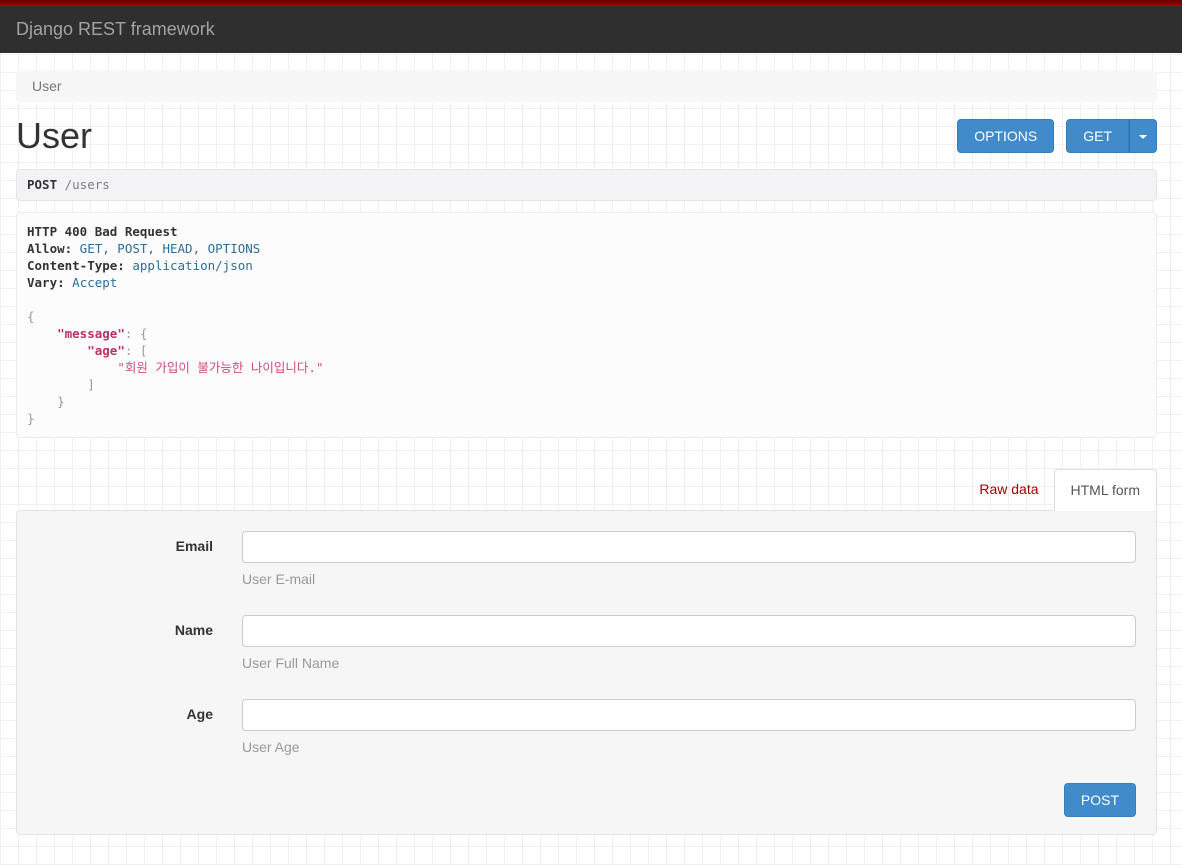  Describe the element at coordinates (194, 546) in the screenshot. I see `email-label: Email` at that location.